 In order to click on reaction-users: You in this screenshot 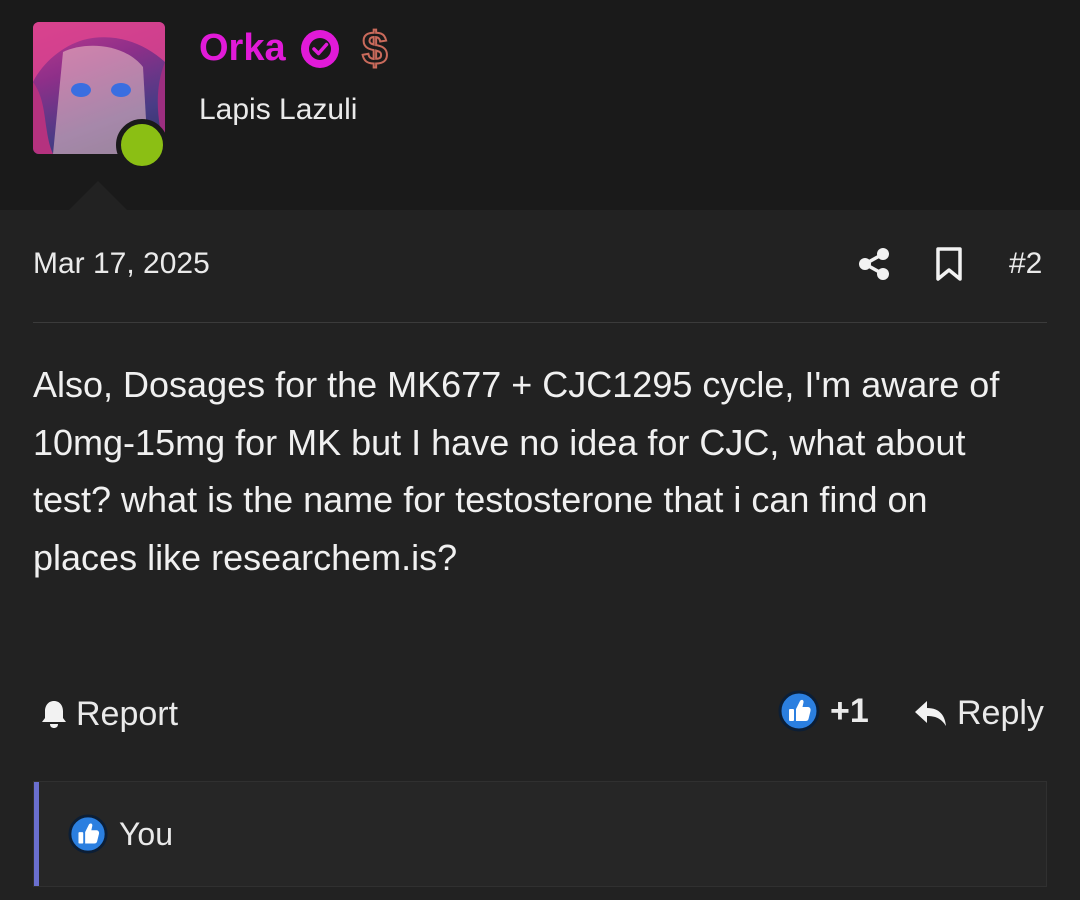, I will do `click(146, 834)`.